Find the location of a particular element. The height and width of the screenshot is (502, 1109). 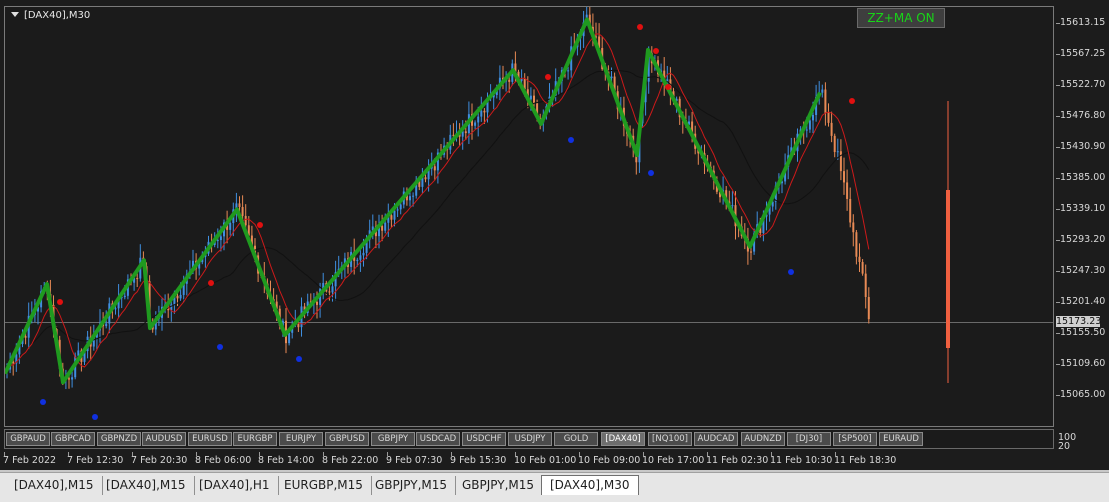

price-label: 15385.00 is located at coordinates (1083, 177).